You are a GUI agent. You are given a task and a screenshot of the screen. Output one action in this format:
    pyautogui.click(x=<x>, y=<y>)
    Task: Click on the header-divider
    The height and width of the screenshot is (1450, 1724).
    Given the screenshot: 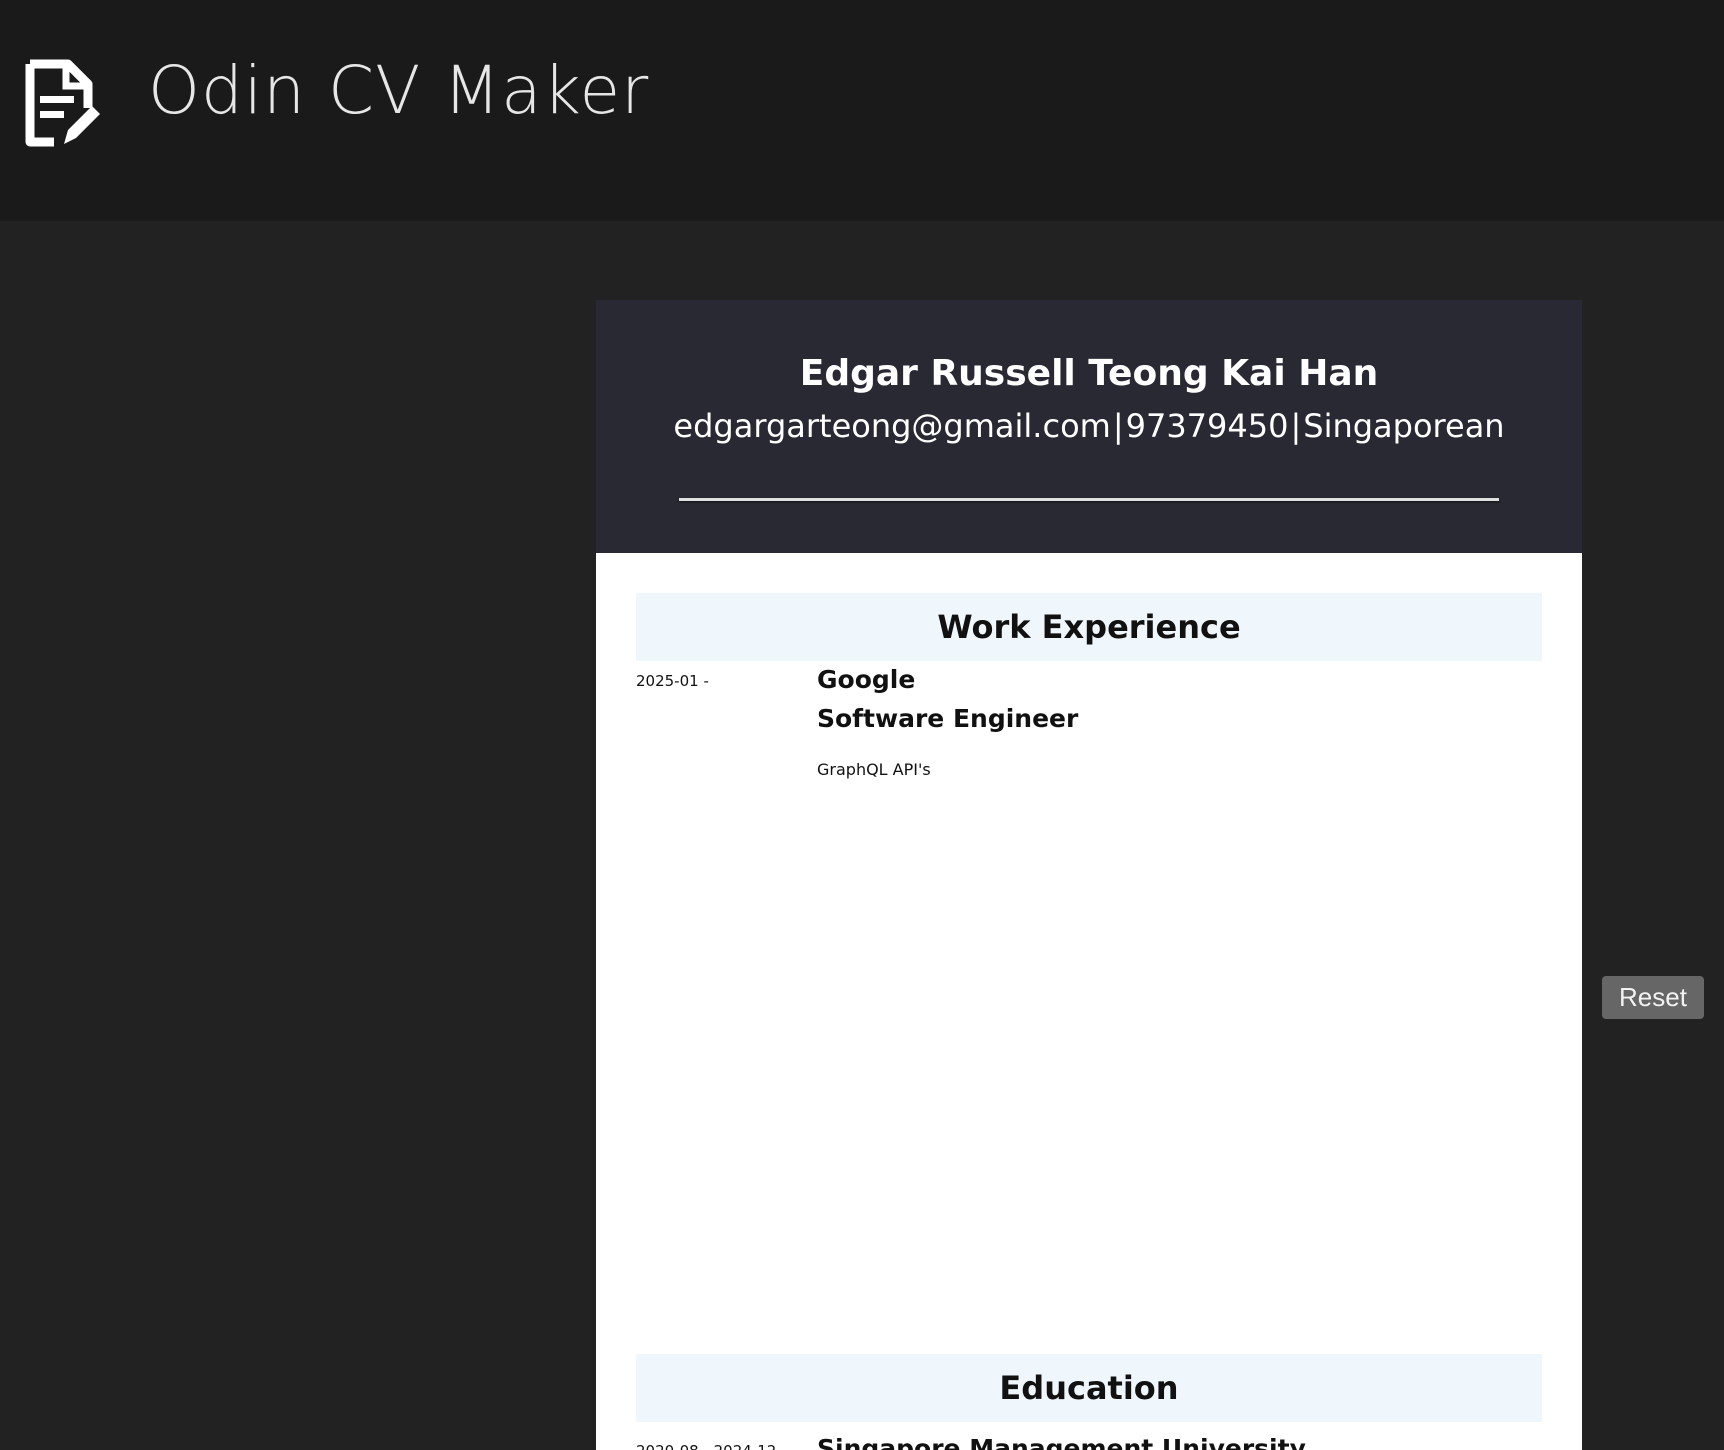 What is the action you would take?
    pyautogui.click(x=1089, y=499)
    